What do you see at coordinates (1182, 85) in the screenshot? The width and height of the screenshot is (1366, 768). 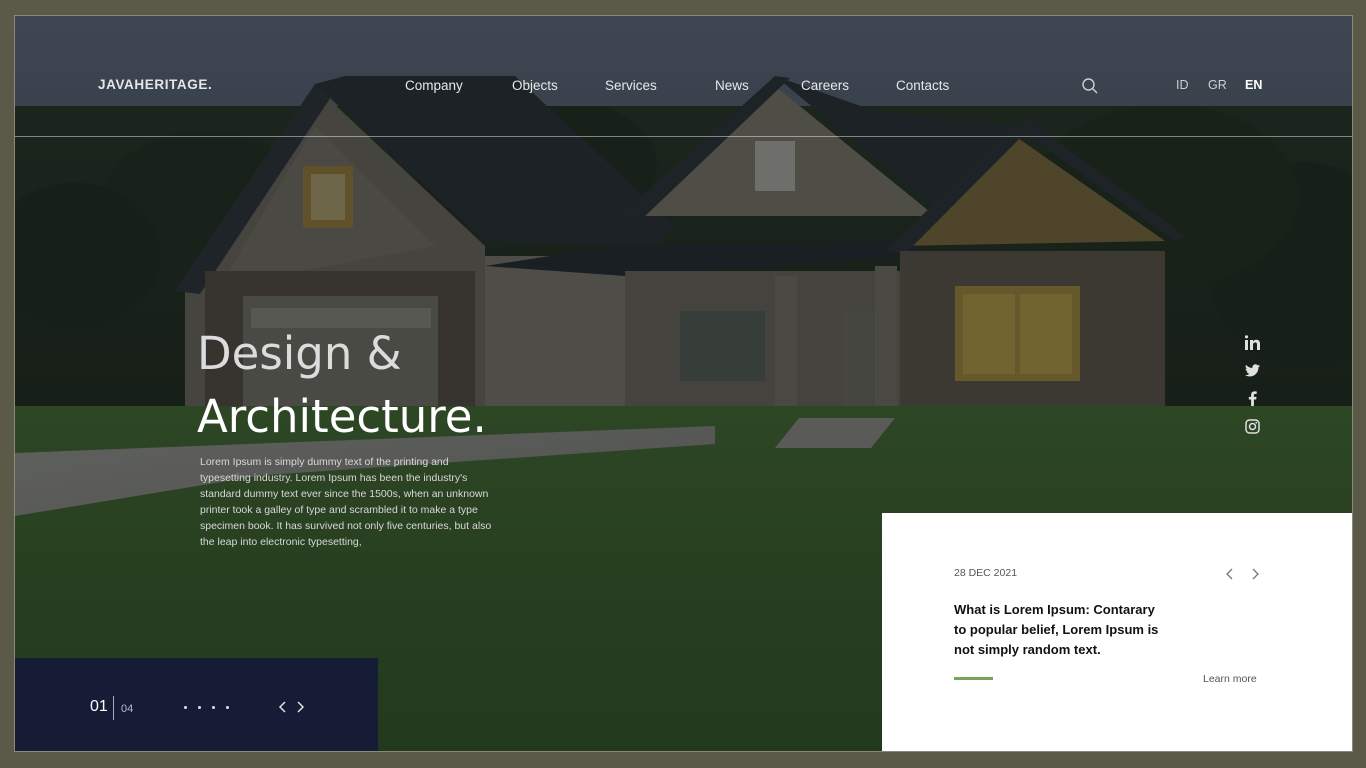 I see `lang-id: ID` at bounding box center [1182, 85].